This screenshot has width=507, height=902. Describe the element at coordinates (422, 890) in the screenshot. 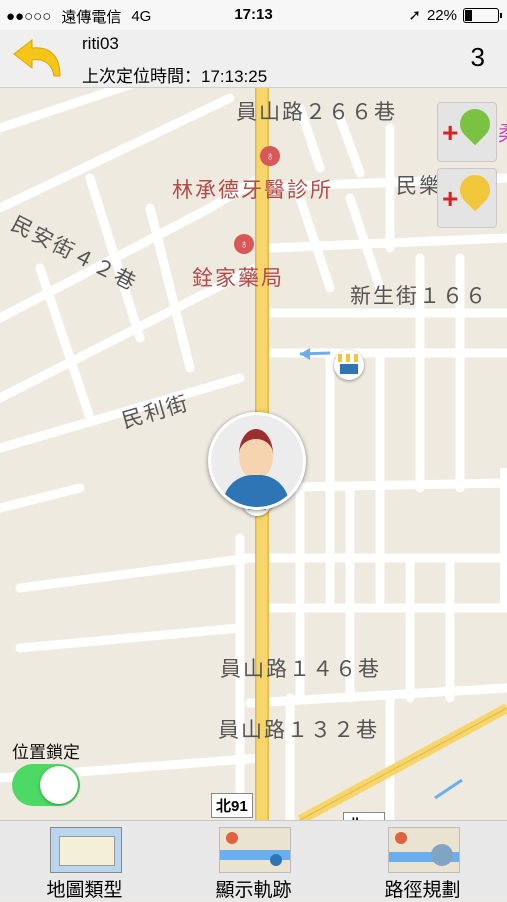

I see `tab-label: 路徑規劃` at that location.